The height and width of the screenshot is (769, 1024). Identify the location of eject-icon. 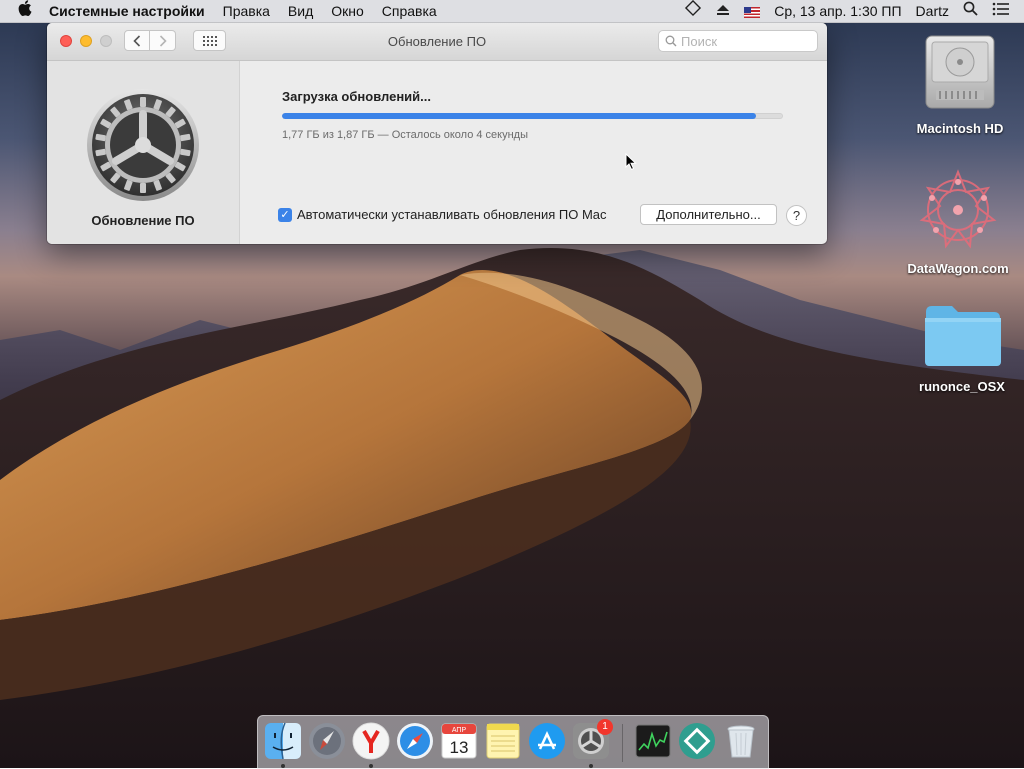
(723, 11).